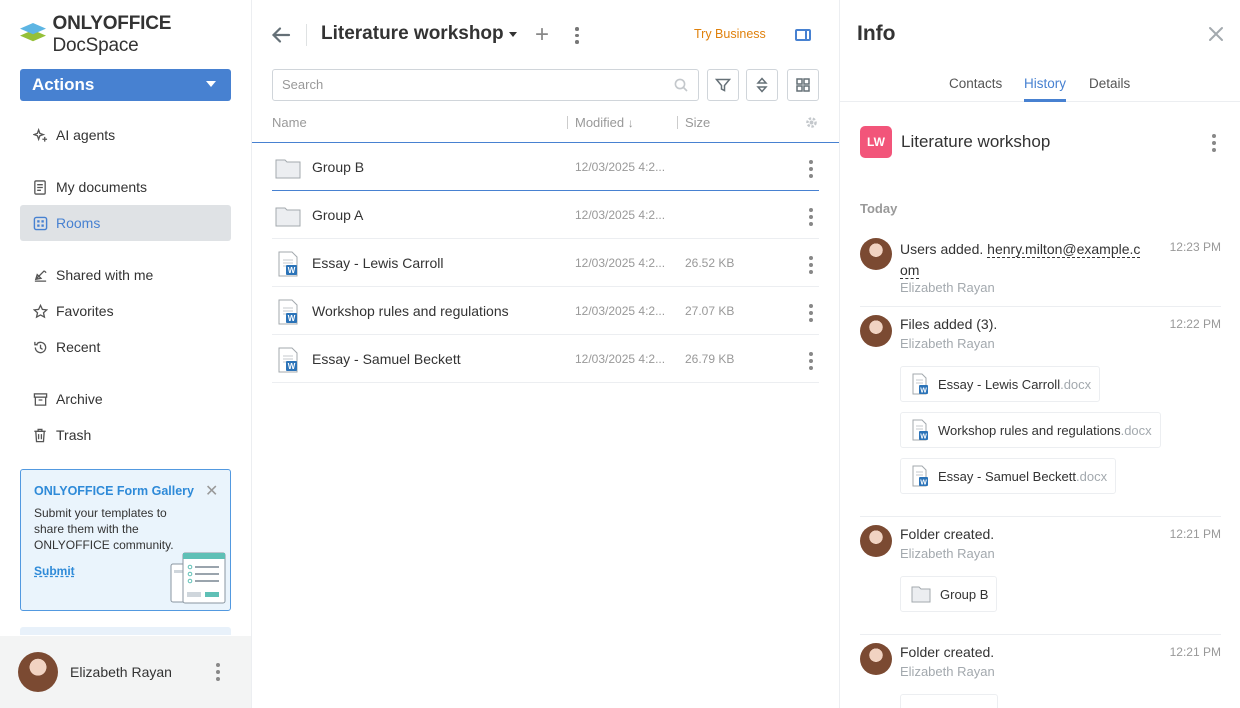 This screenshot has width=1240, height=708. Describe the element at coordinates (40, 275) in the screenshot. I see `shared-icon` at that location.